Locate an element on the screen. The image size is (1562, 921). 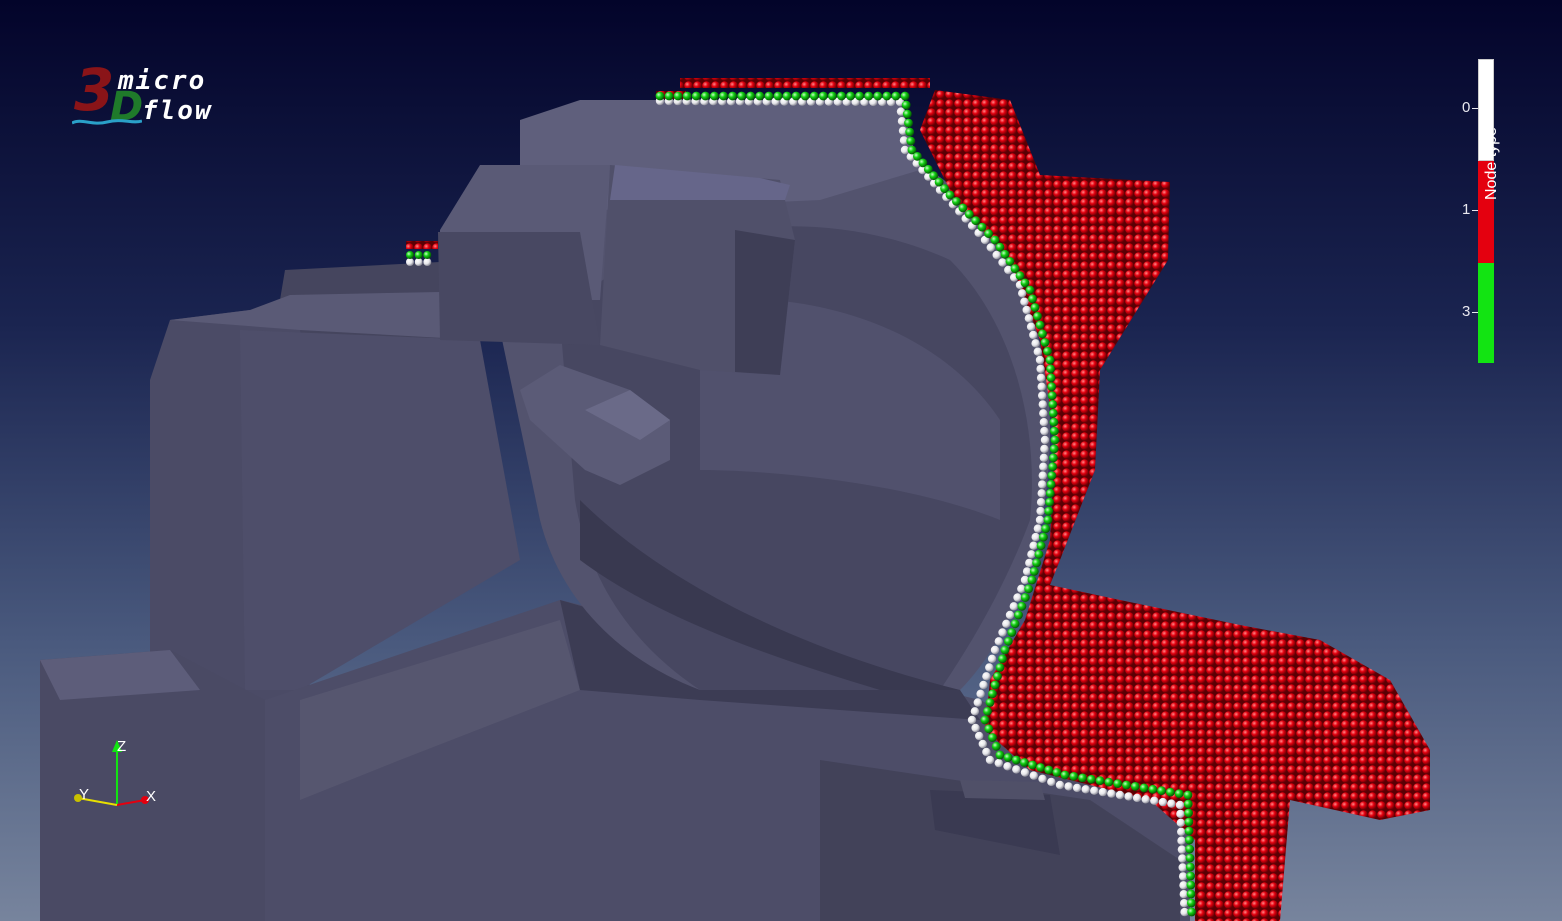
axes-labels: Z Y X is located at coordinates (120, 780).